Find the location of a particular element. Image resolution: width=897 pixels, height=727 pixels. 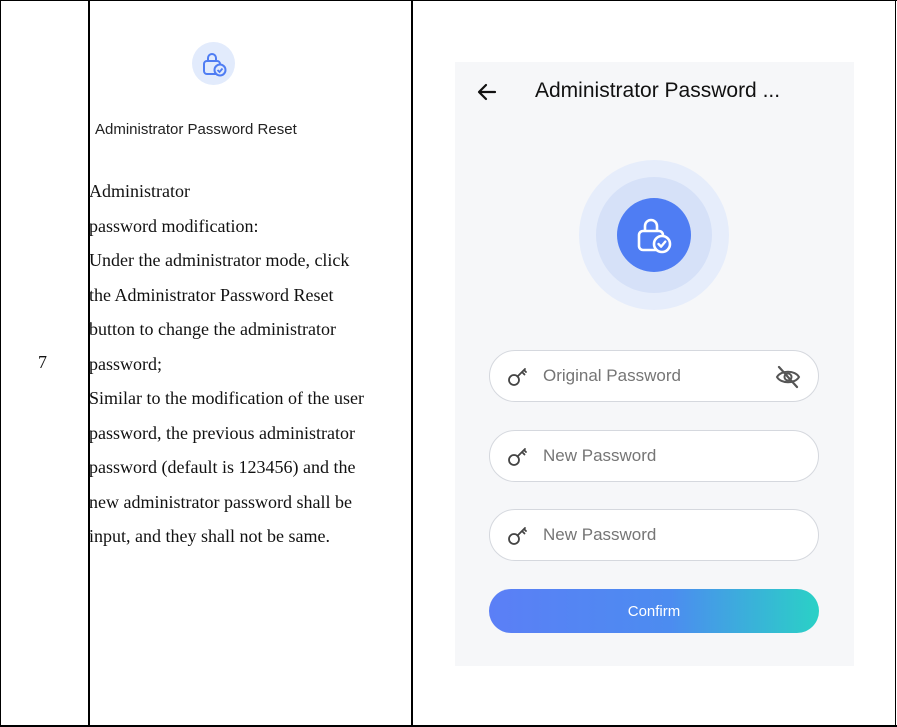

confirm-button: Confirm is located at coordinates (654, 611).